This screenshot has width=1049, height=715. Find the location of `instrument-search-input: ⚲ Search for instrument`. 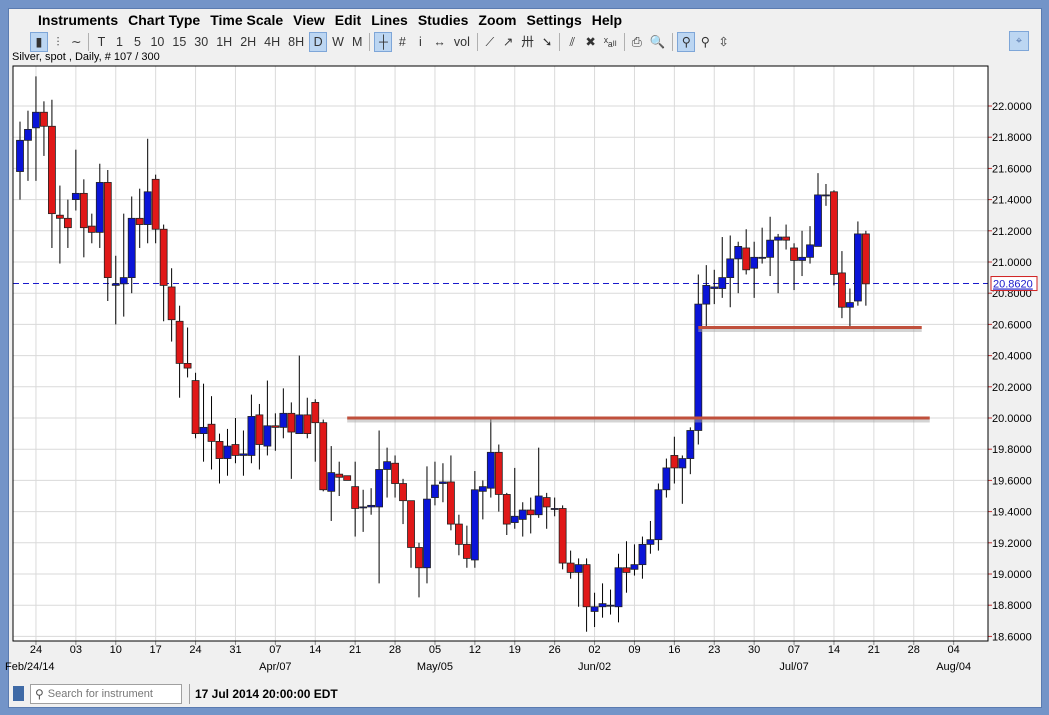

instrument-search-input: ⚲ Search for instrument is located at coordinates (106, 694).